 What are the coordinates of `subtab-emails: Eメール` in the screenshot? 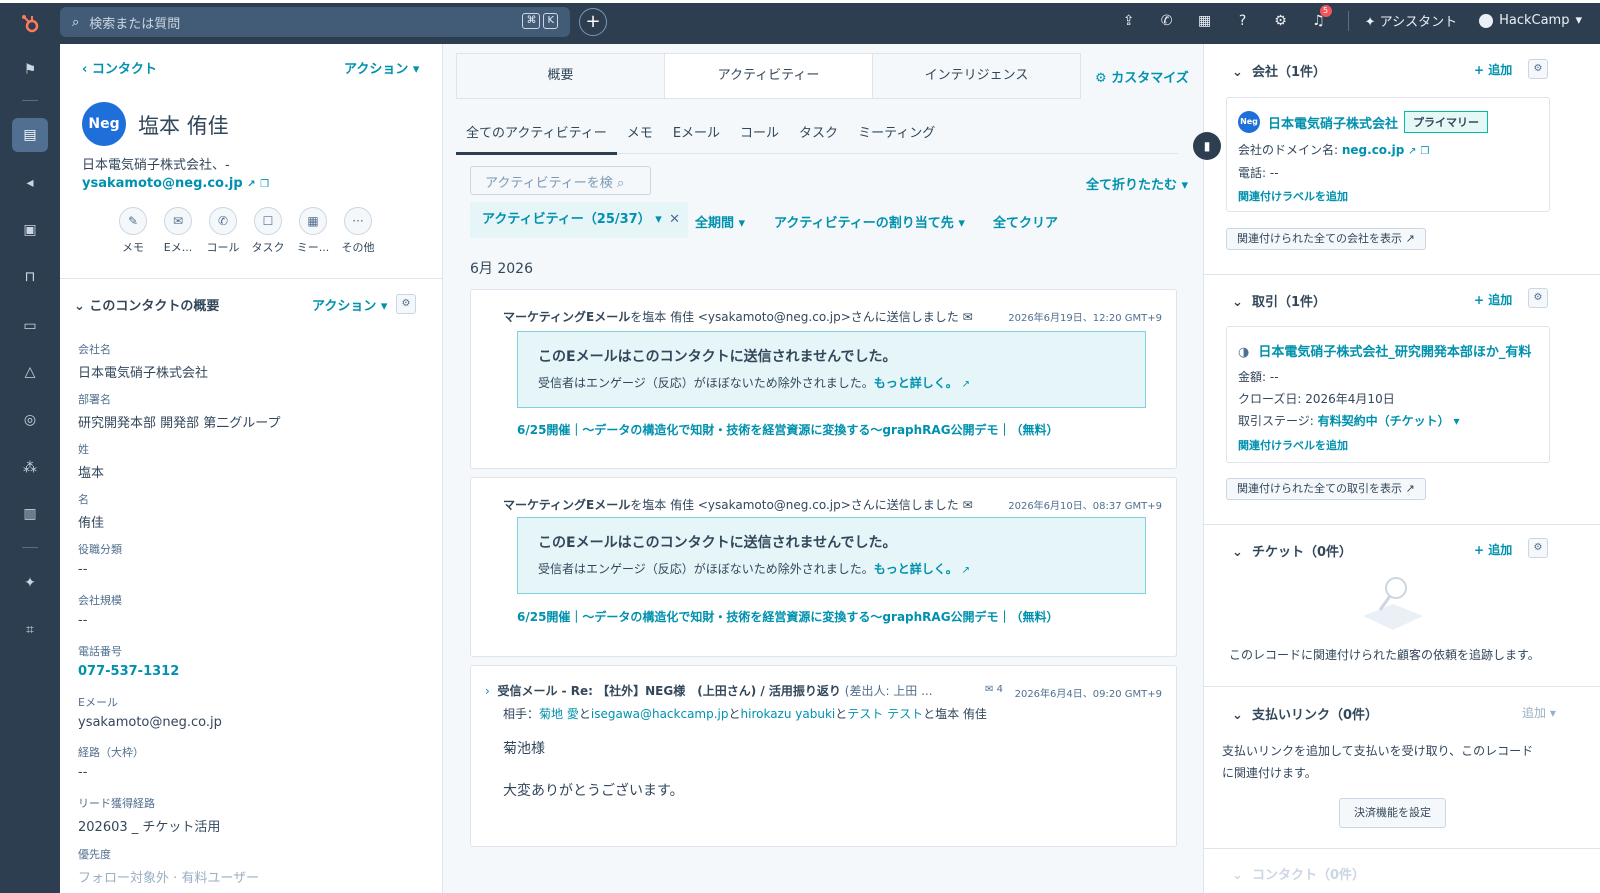 It's located at (696, 134).